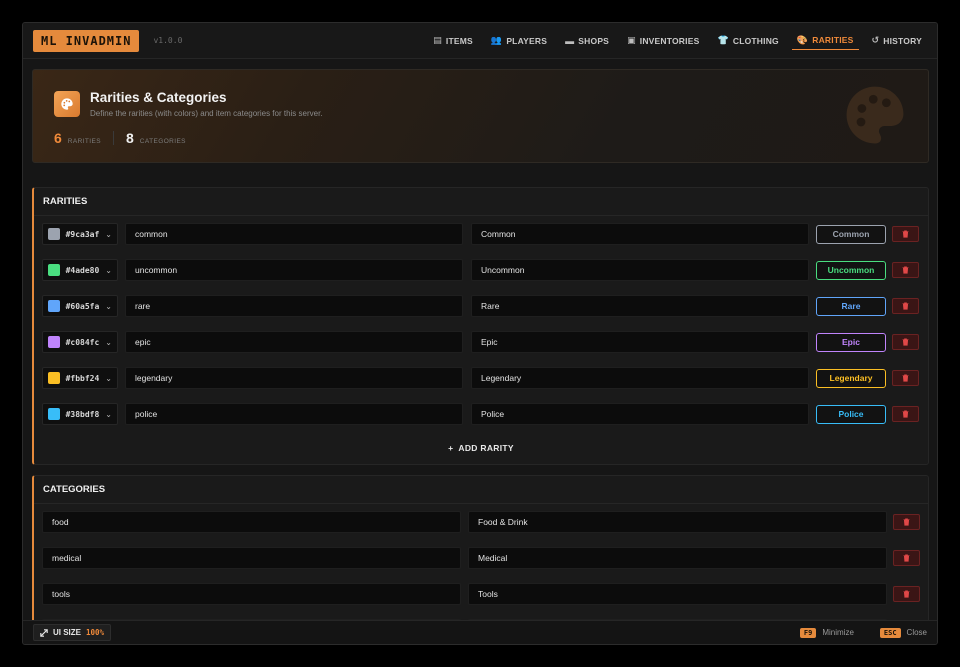 The image size is (960, 667). What do you see at coordinates (640, 270) in the screenshot?
I see `rarity-label-input: Uncommon` at bounding box center [640, 270].